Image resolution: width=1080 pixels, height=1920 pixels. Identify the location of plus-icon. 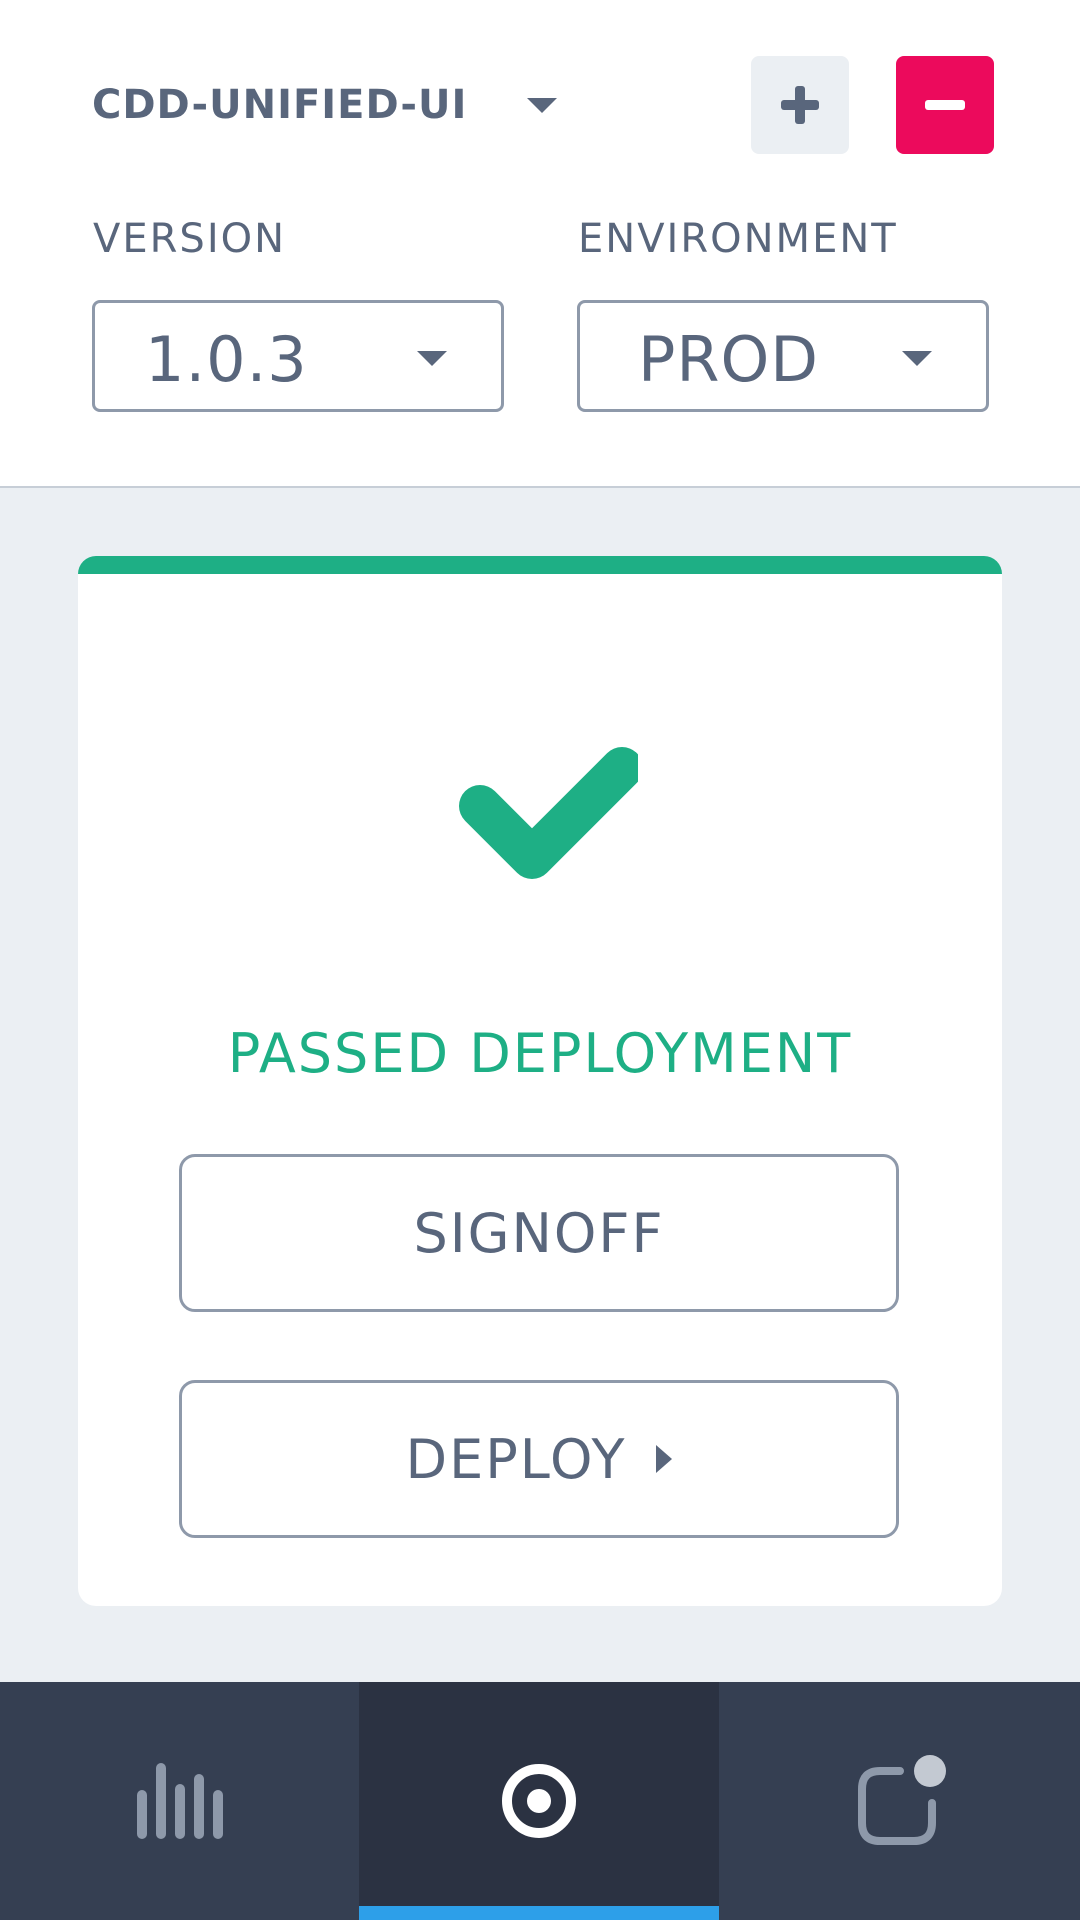
(800, 105).